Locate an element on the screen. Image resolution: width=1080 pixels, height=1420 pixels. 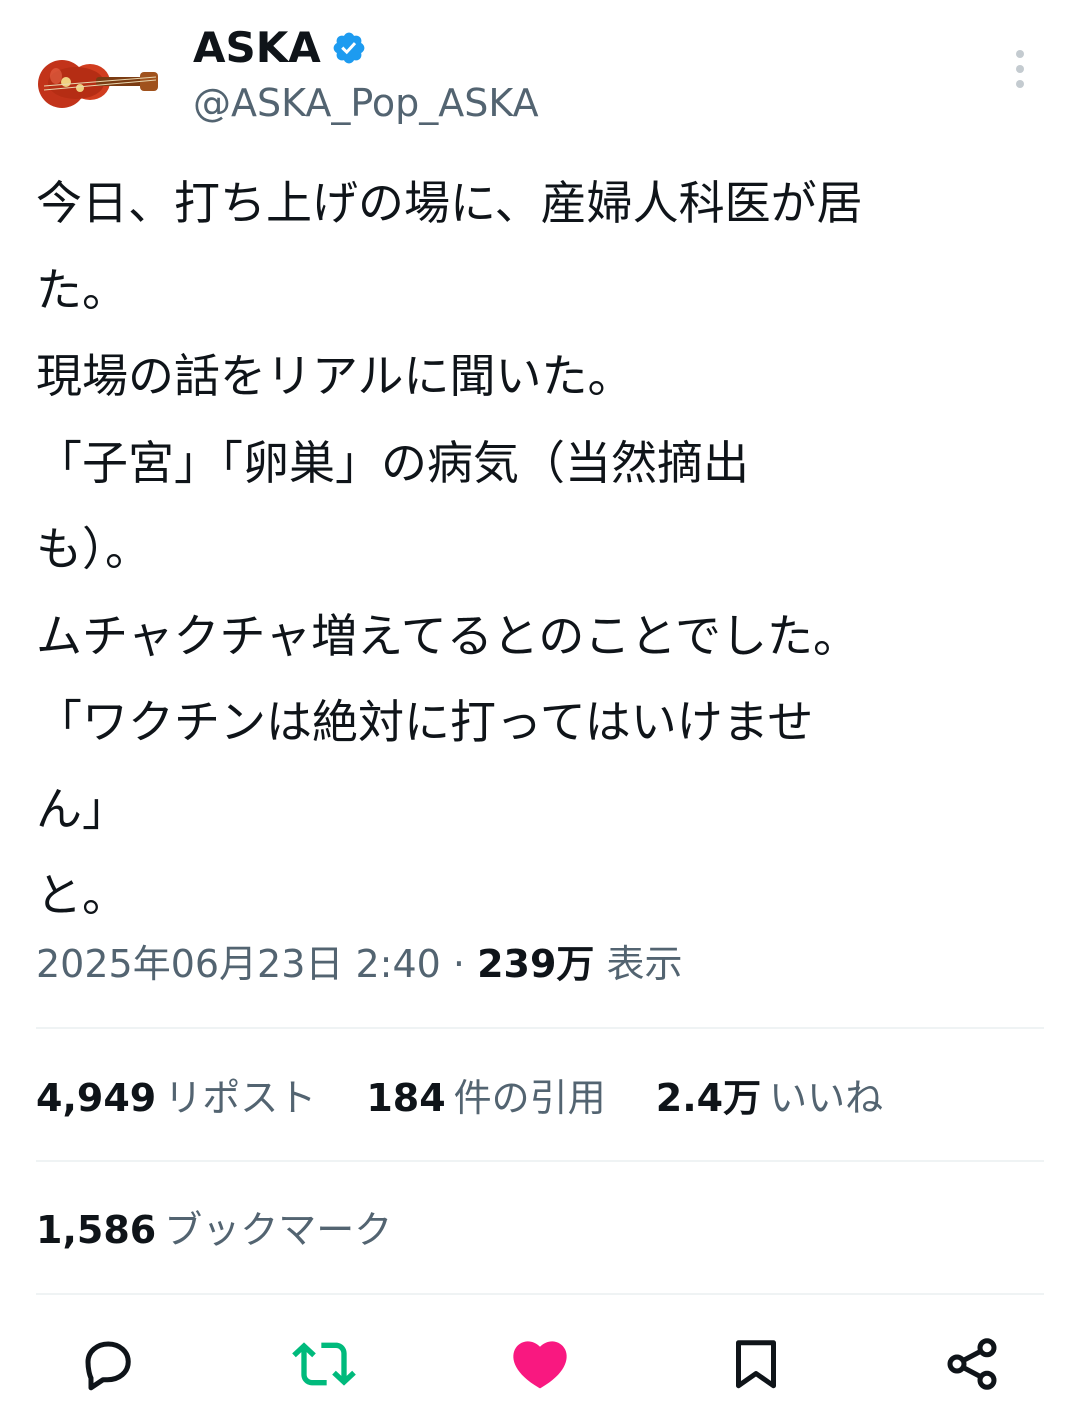
bookmark-button is located at coordinates (756, 1364).